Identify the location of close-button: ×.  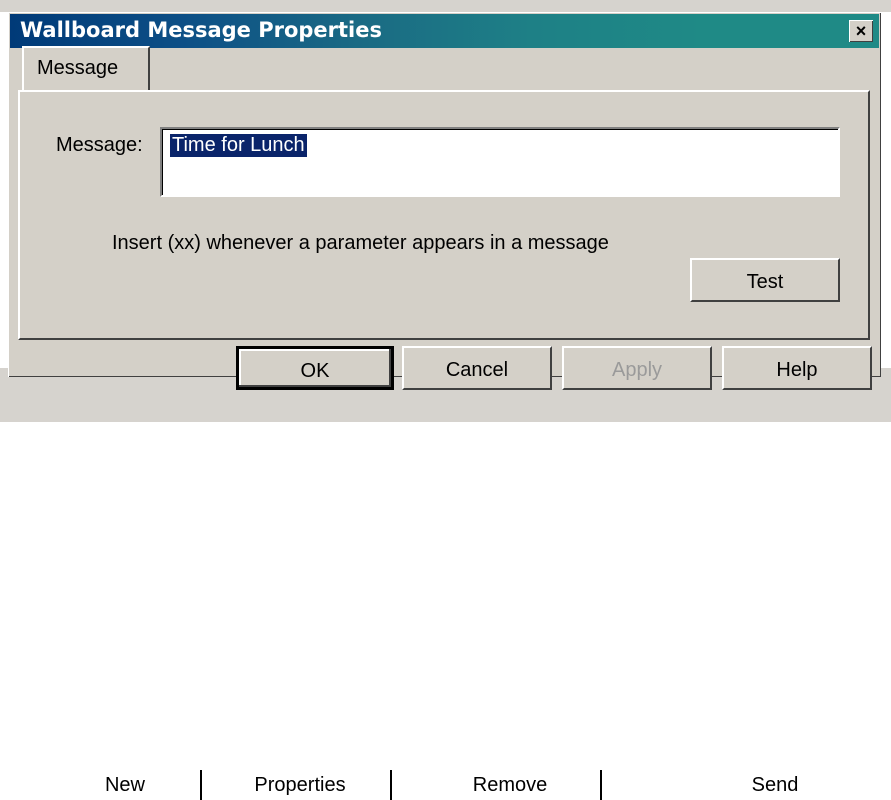
(861, 31).